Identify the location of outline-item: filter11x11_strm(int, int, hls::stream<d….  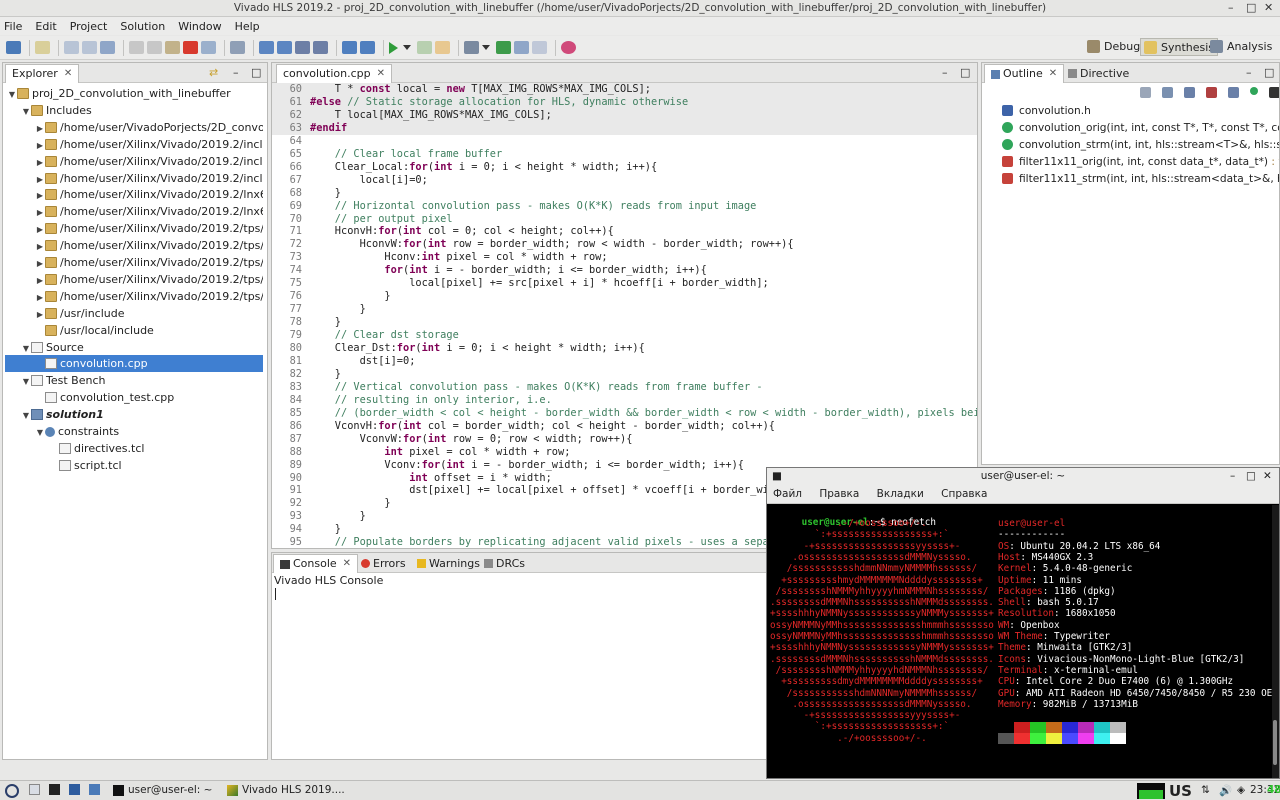
(1140, 179).